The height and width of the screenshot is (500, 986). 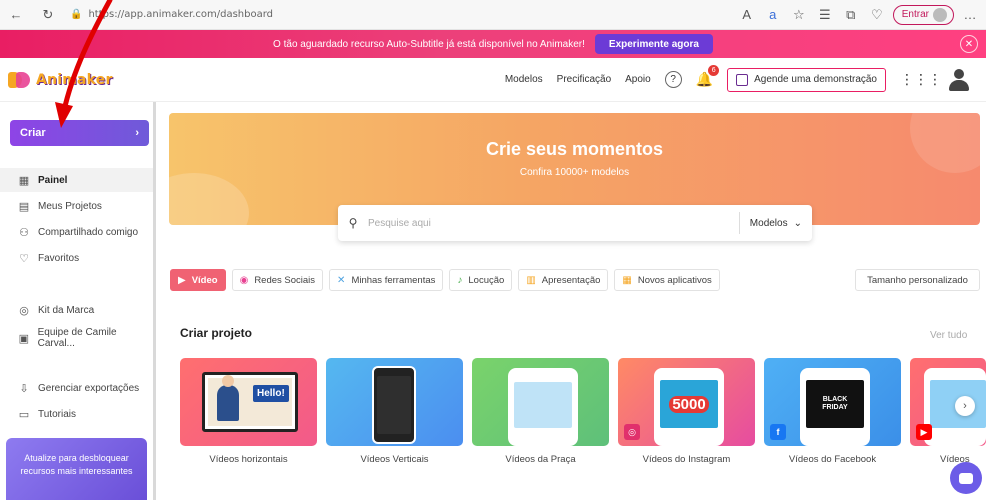 What do you see at coordinates (917, 280) in the screenshot?
I see `custom-size-button: Tamanho personalizado` at bounding box center [917, 280].